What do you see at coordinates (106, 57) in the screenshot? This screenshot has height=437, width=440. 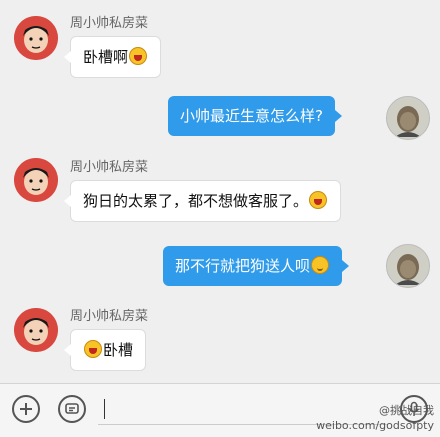 I see `message-text: 卧槽啊` at bounding box center [106, 57].